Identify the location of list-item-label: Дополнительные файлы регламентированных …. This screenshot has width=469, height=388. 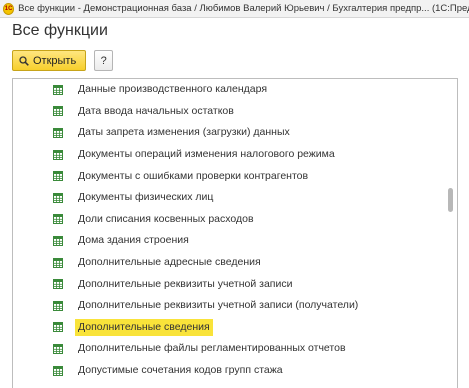
(212, 348).